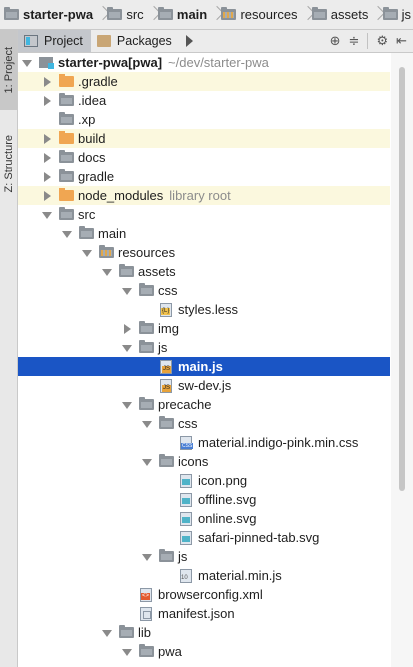 The width and height of the screenshot is (413, 667). I want to click on tree-item-label: browserconfig.xml, so click(210, 594).